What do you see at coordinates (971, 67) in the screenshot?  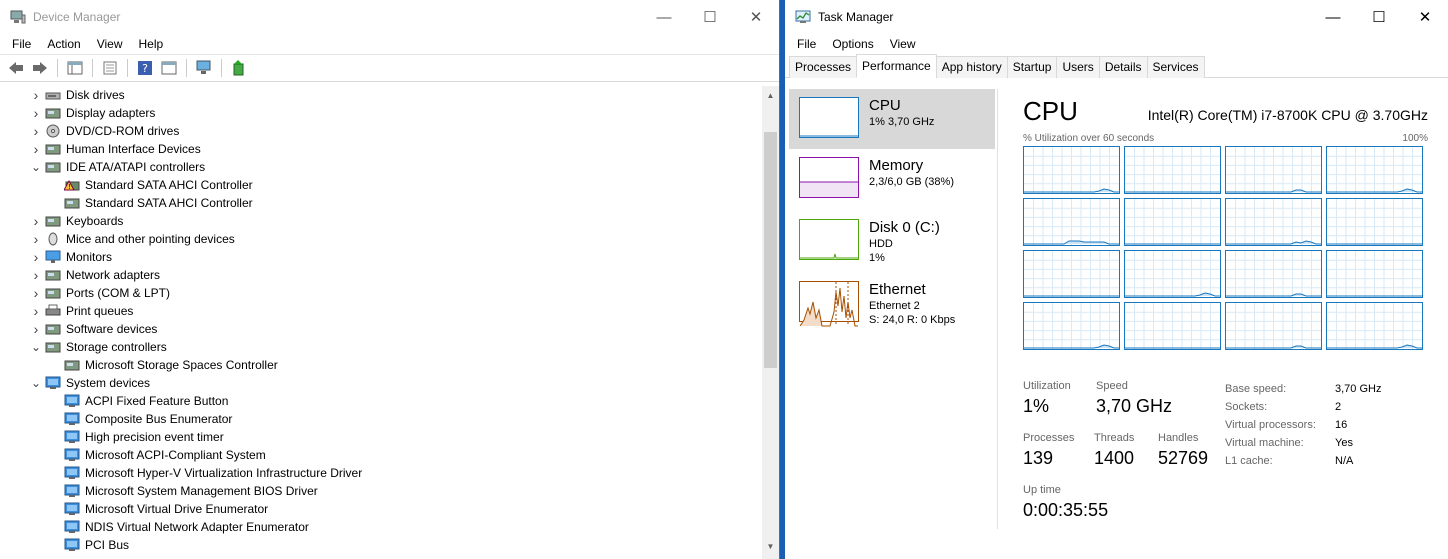 I see `tab-app-history: App history` at bounding box center [971, 67].